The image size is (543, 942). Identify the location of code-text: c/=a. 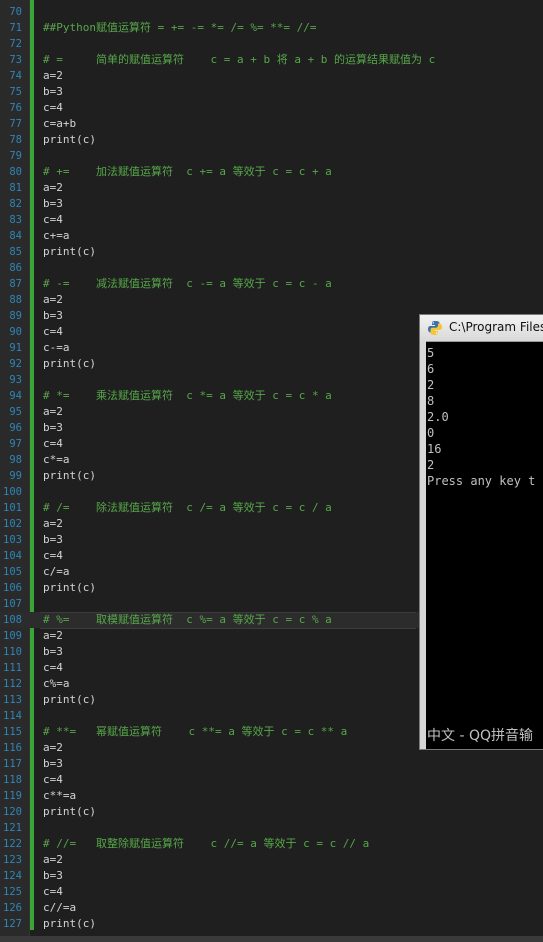
(56, 571).